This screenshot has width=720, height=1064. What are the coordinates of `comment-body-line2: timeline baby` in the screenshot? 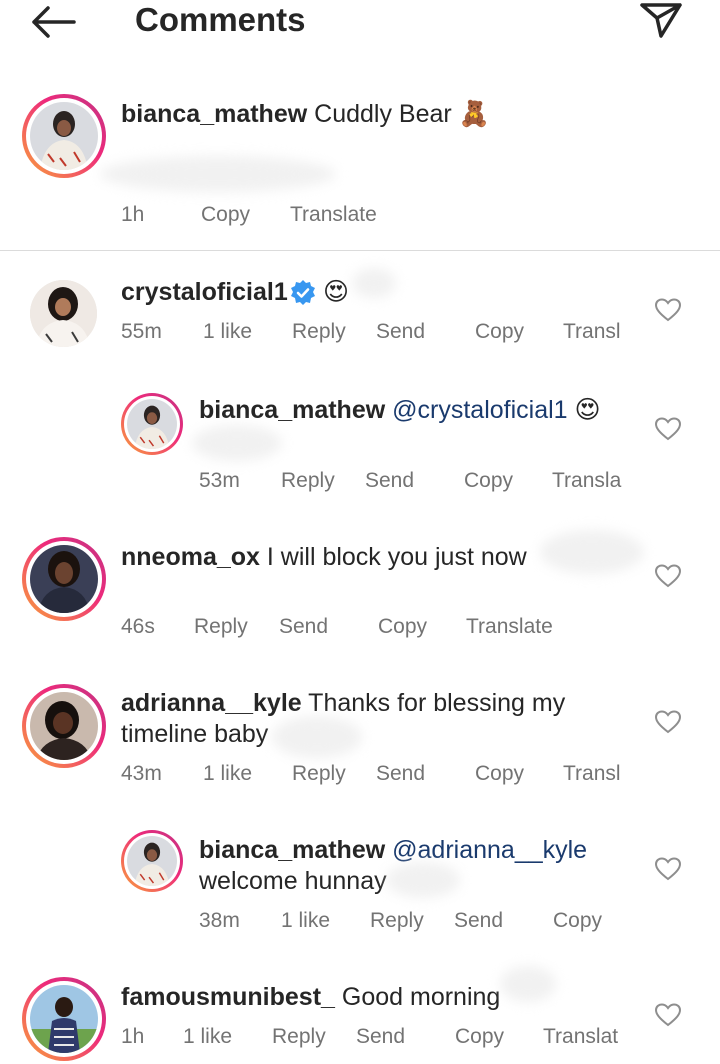 It's located at (195, 734).